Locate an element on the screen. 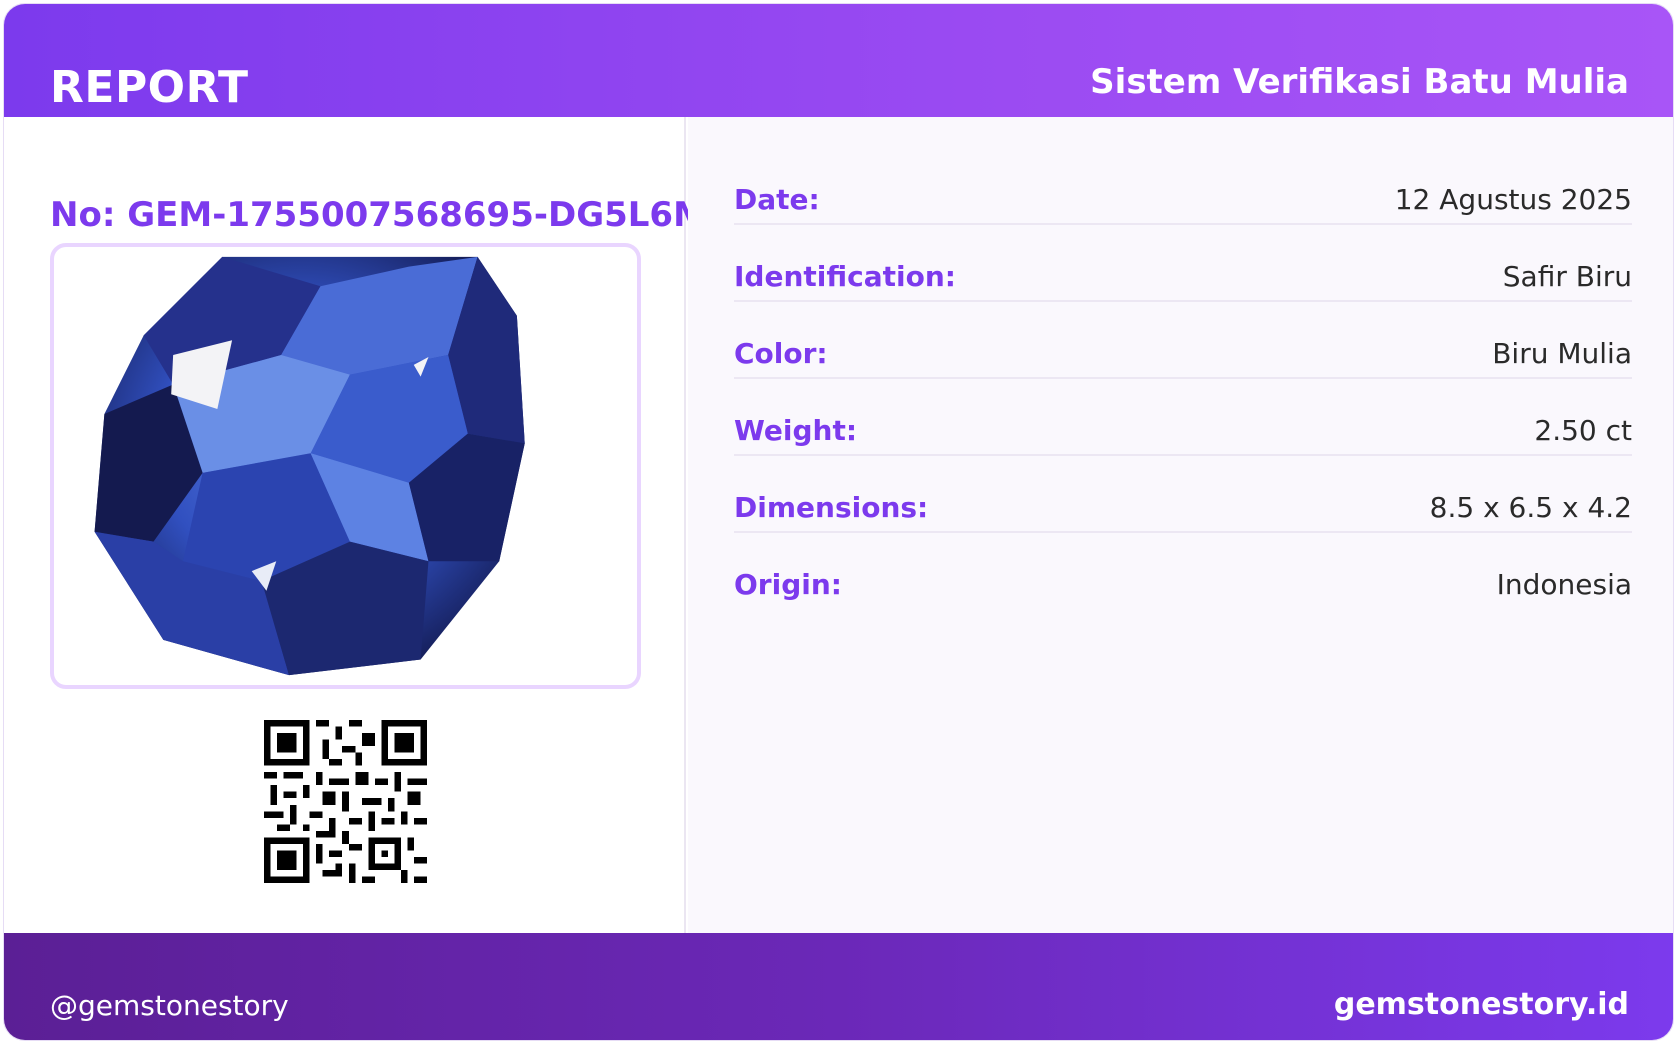 This screenshot has width=1677, height=1044. report-footer: @gemstonestory gemstonestory.id is located at coordinates (838, 986).